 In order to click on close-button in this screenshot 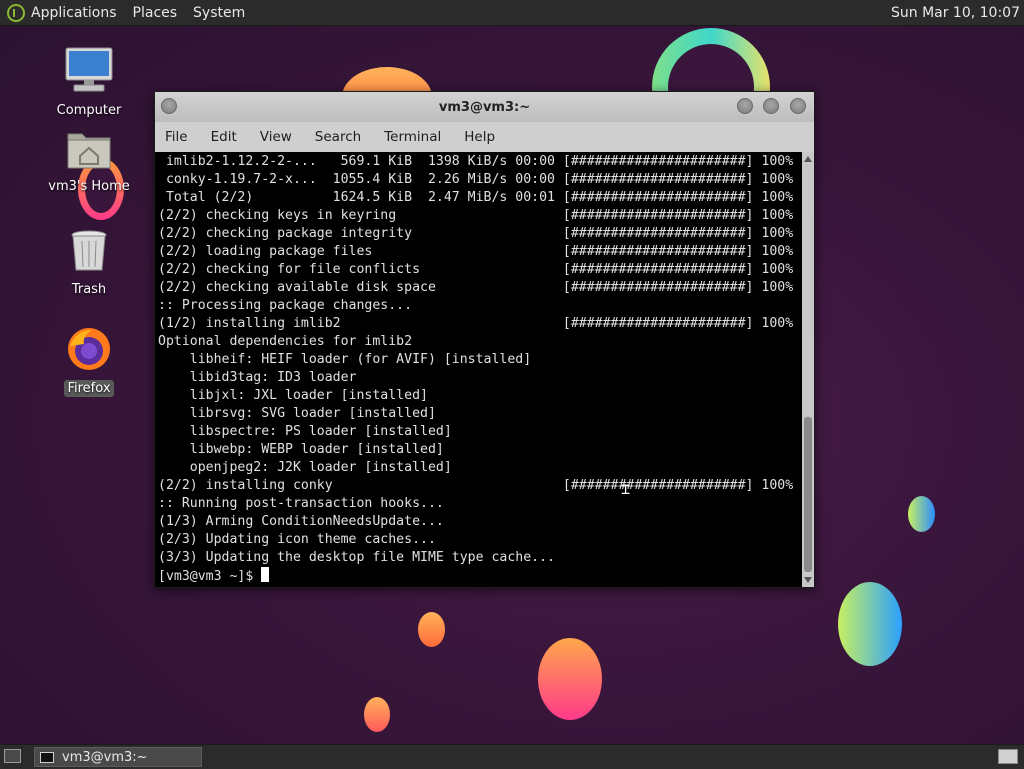, I will do `click(798, 106)`.